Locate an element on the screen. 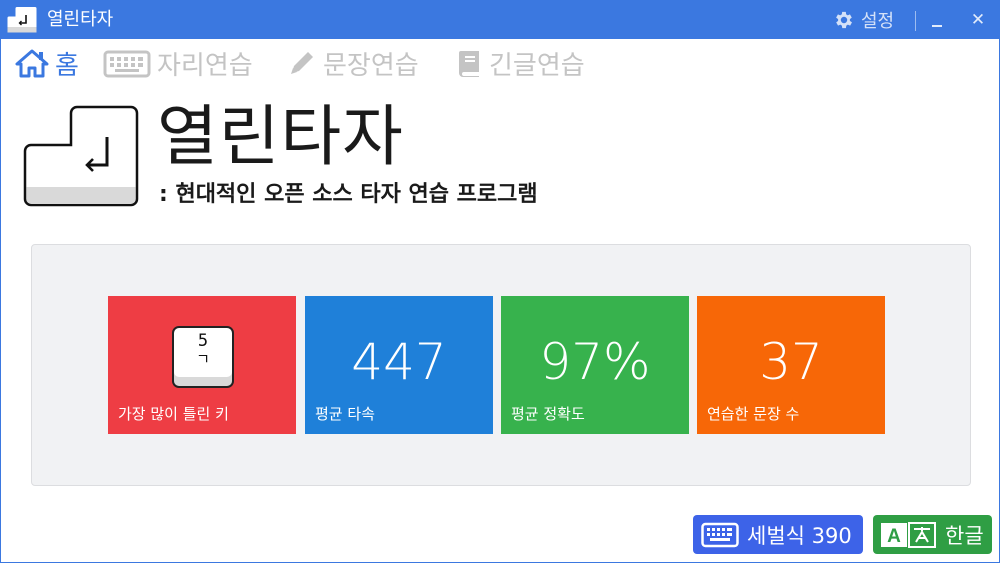 This screenshot has height=563, width=1000. stat-tile-most-missed-key: 5 ㄱ 가장 많이 틀린 키 is located at coordinates (202, 365).